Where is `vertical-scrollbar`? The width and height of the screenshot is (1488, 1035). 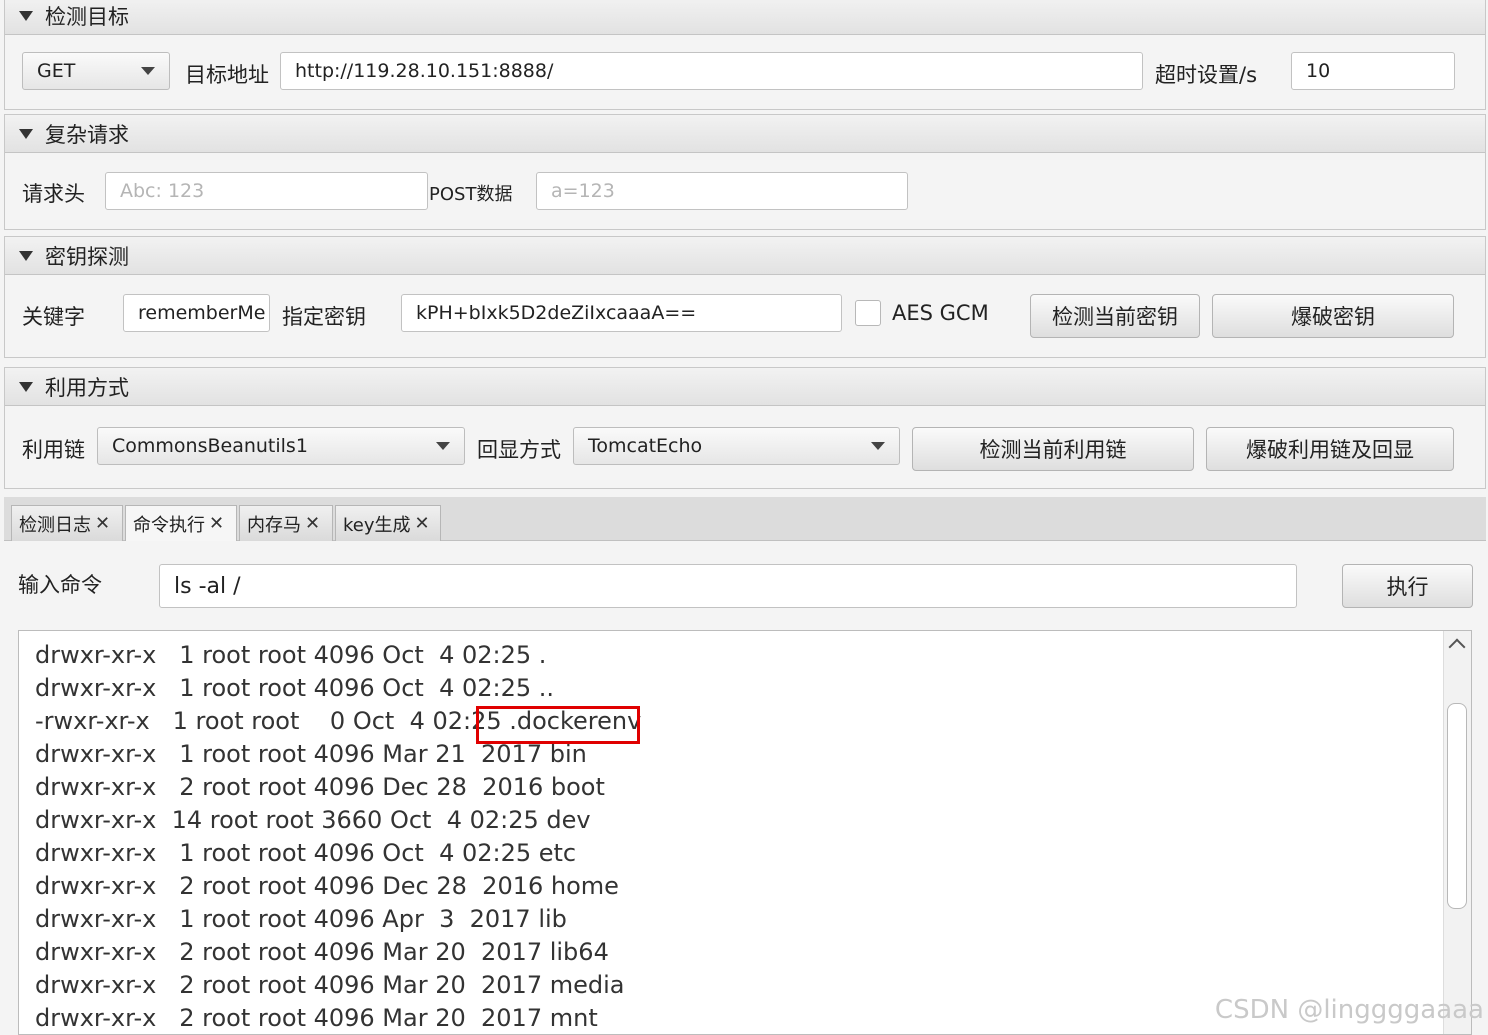 vertical-scrollbar is located at coordinates (1457, 832).